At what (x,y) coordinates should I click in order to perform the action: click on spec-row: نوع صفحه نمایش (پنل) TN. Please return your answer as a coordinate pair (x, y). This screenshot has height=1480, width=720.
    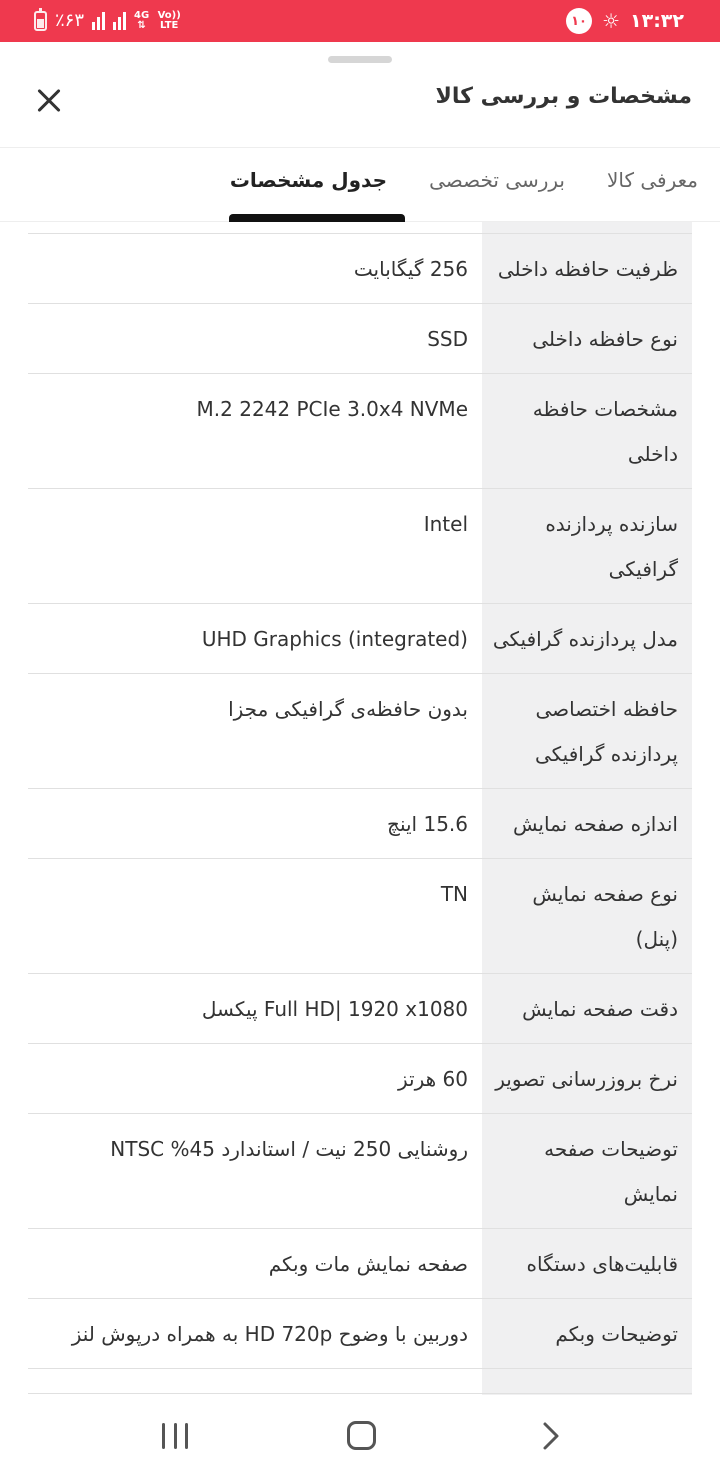
    Looking at the image, I should click on (360, 916).